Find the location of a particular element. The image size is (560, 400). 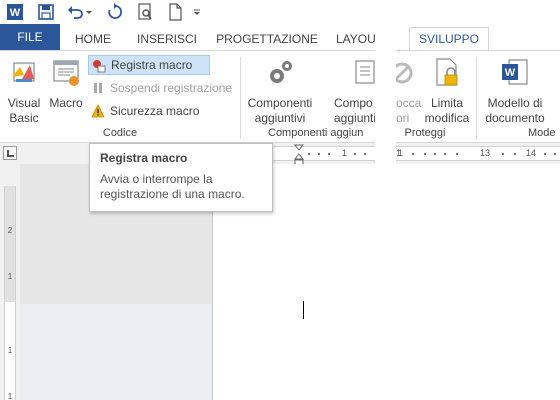

restrict-editing-button: Limita modifica is located at coordinates (447, 91).